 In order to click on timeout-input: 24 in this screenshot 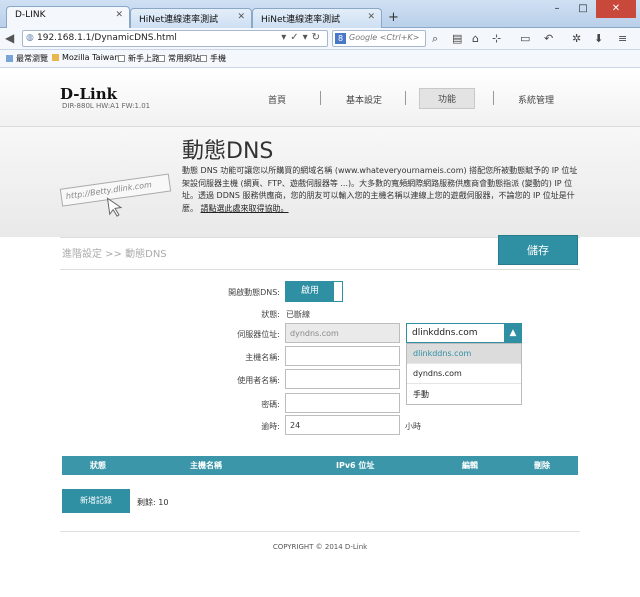, I will do `click(342, 425)`.